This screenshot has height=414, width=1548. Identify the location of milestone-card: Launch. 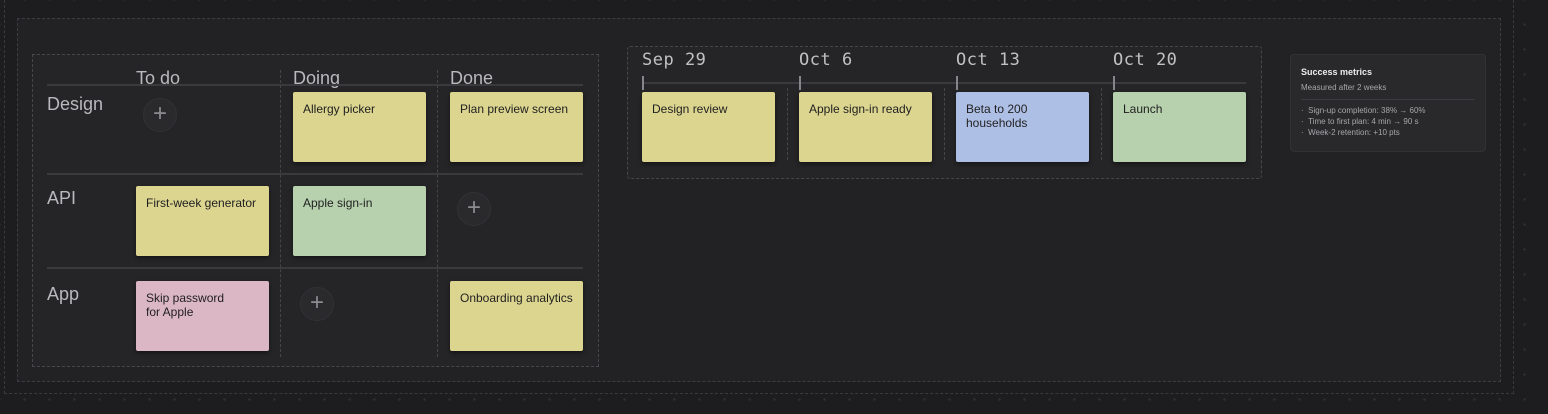
(1179, 127).